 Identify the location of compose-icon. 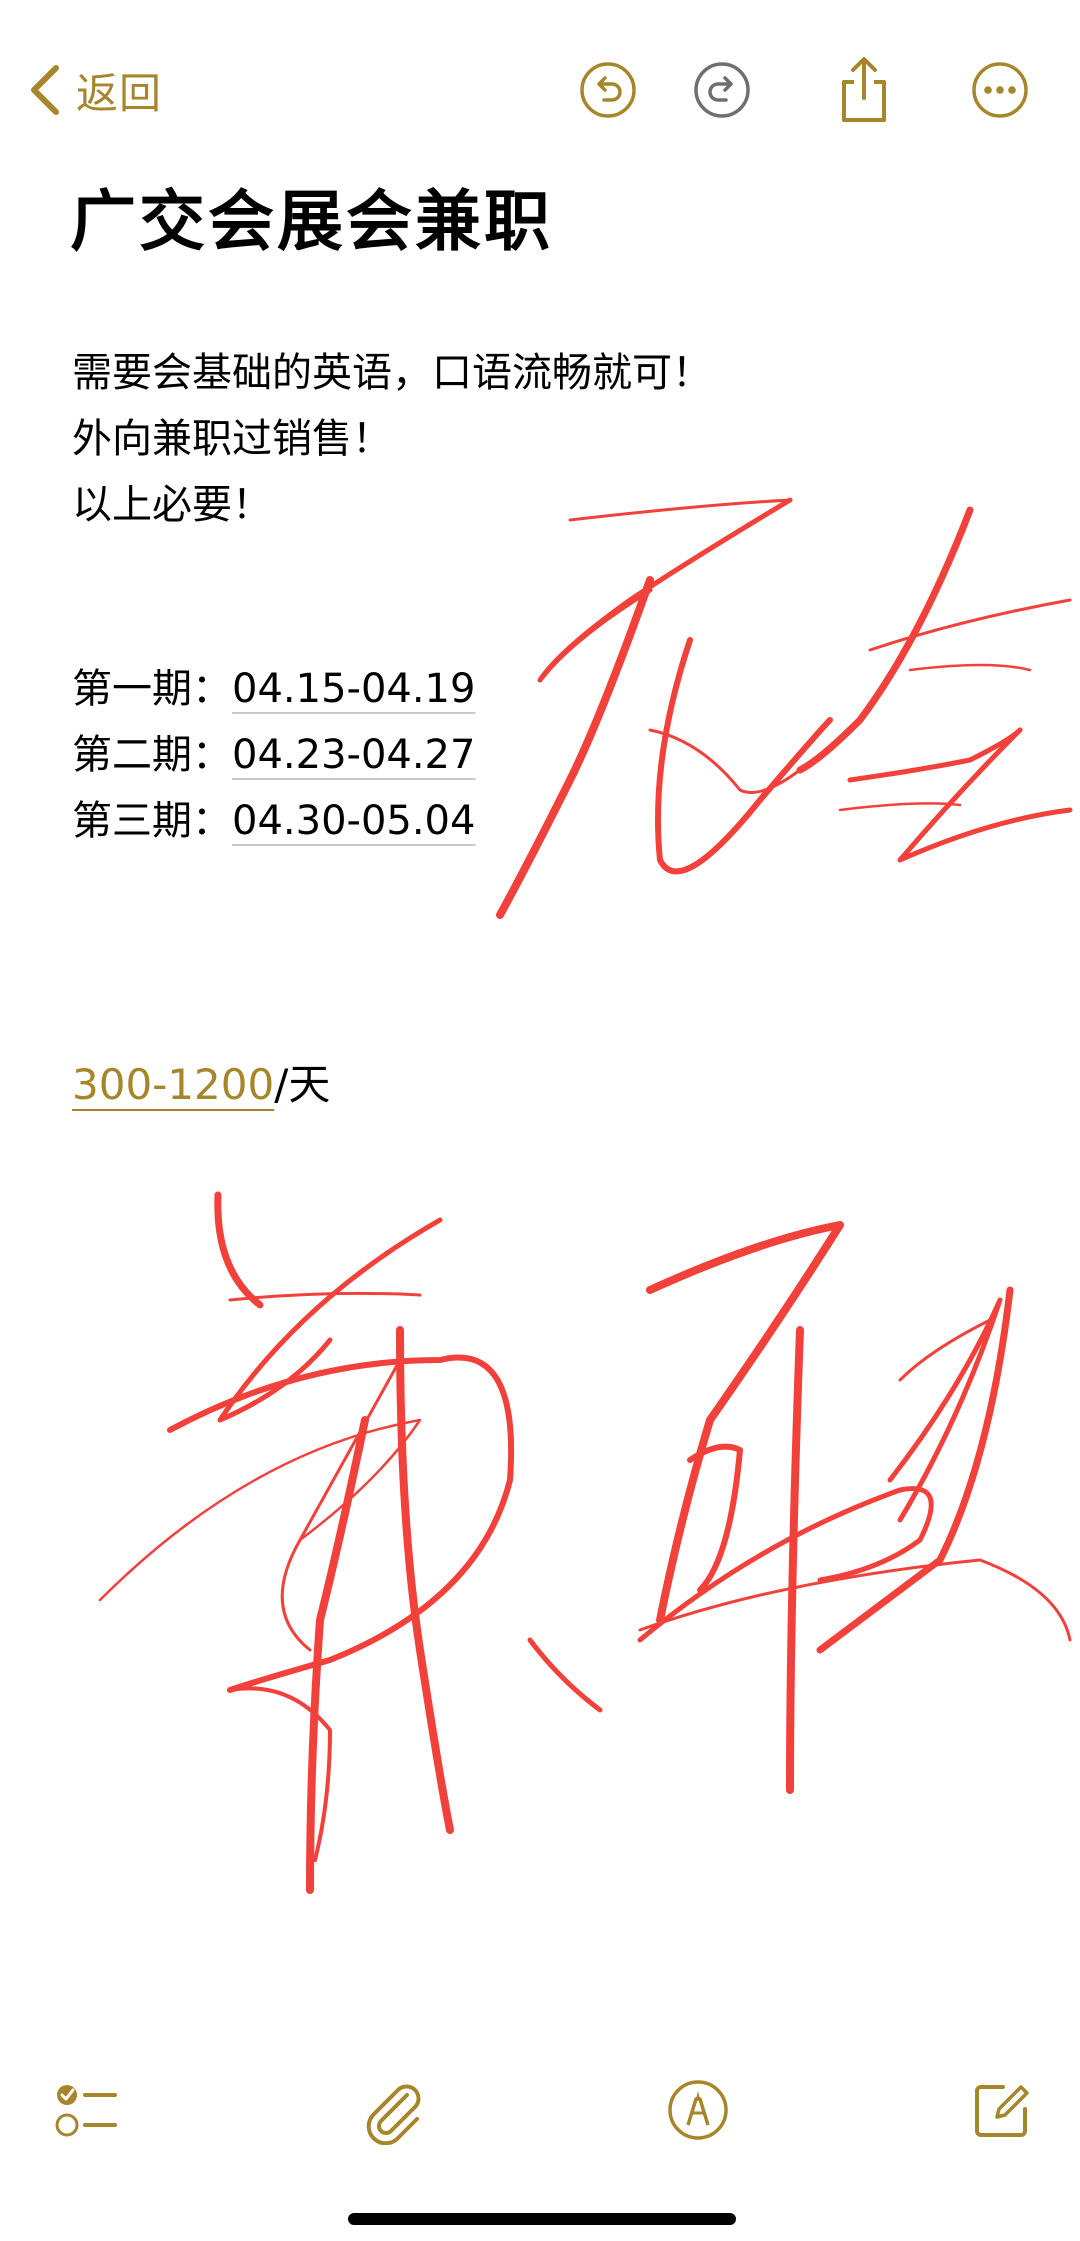
(1002, 2111).